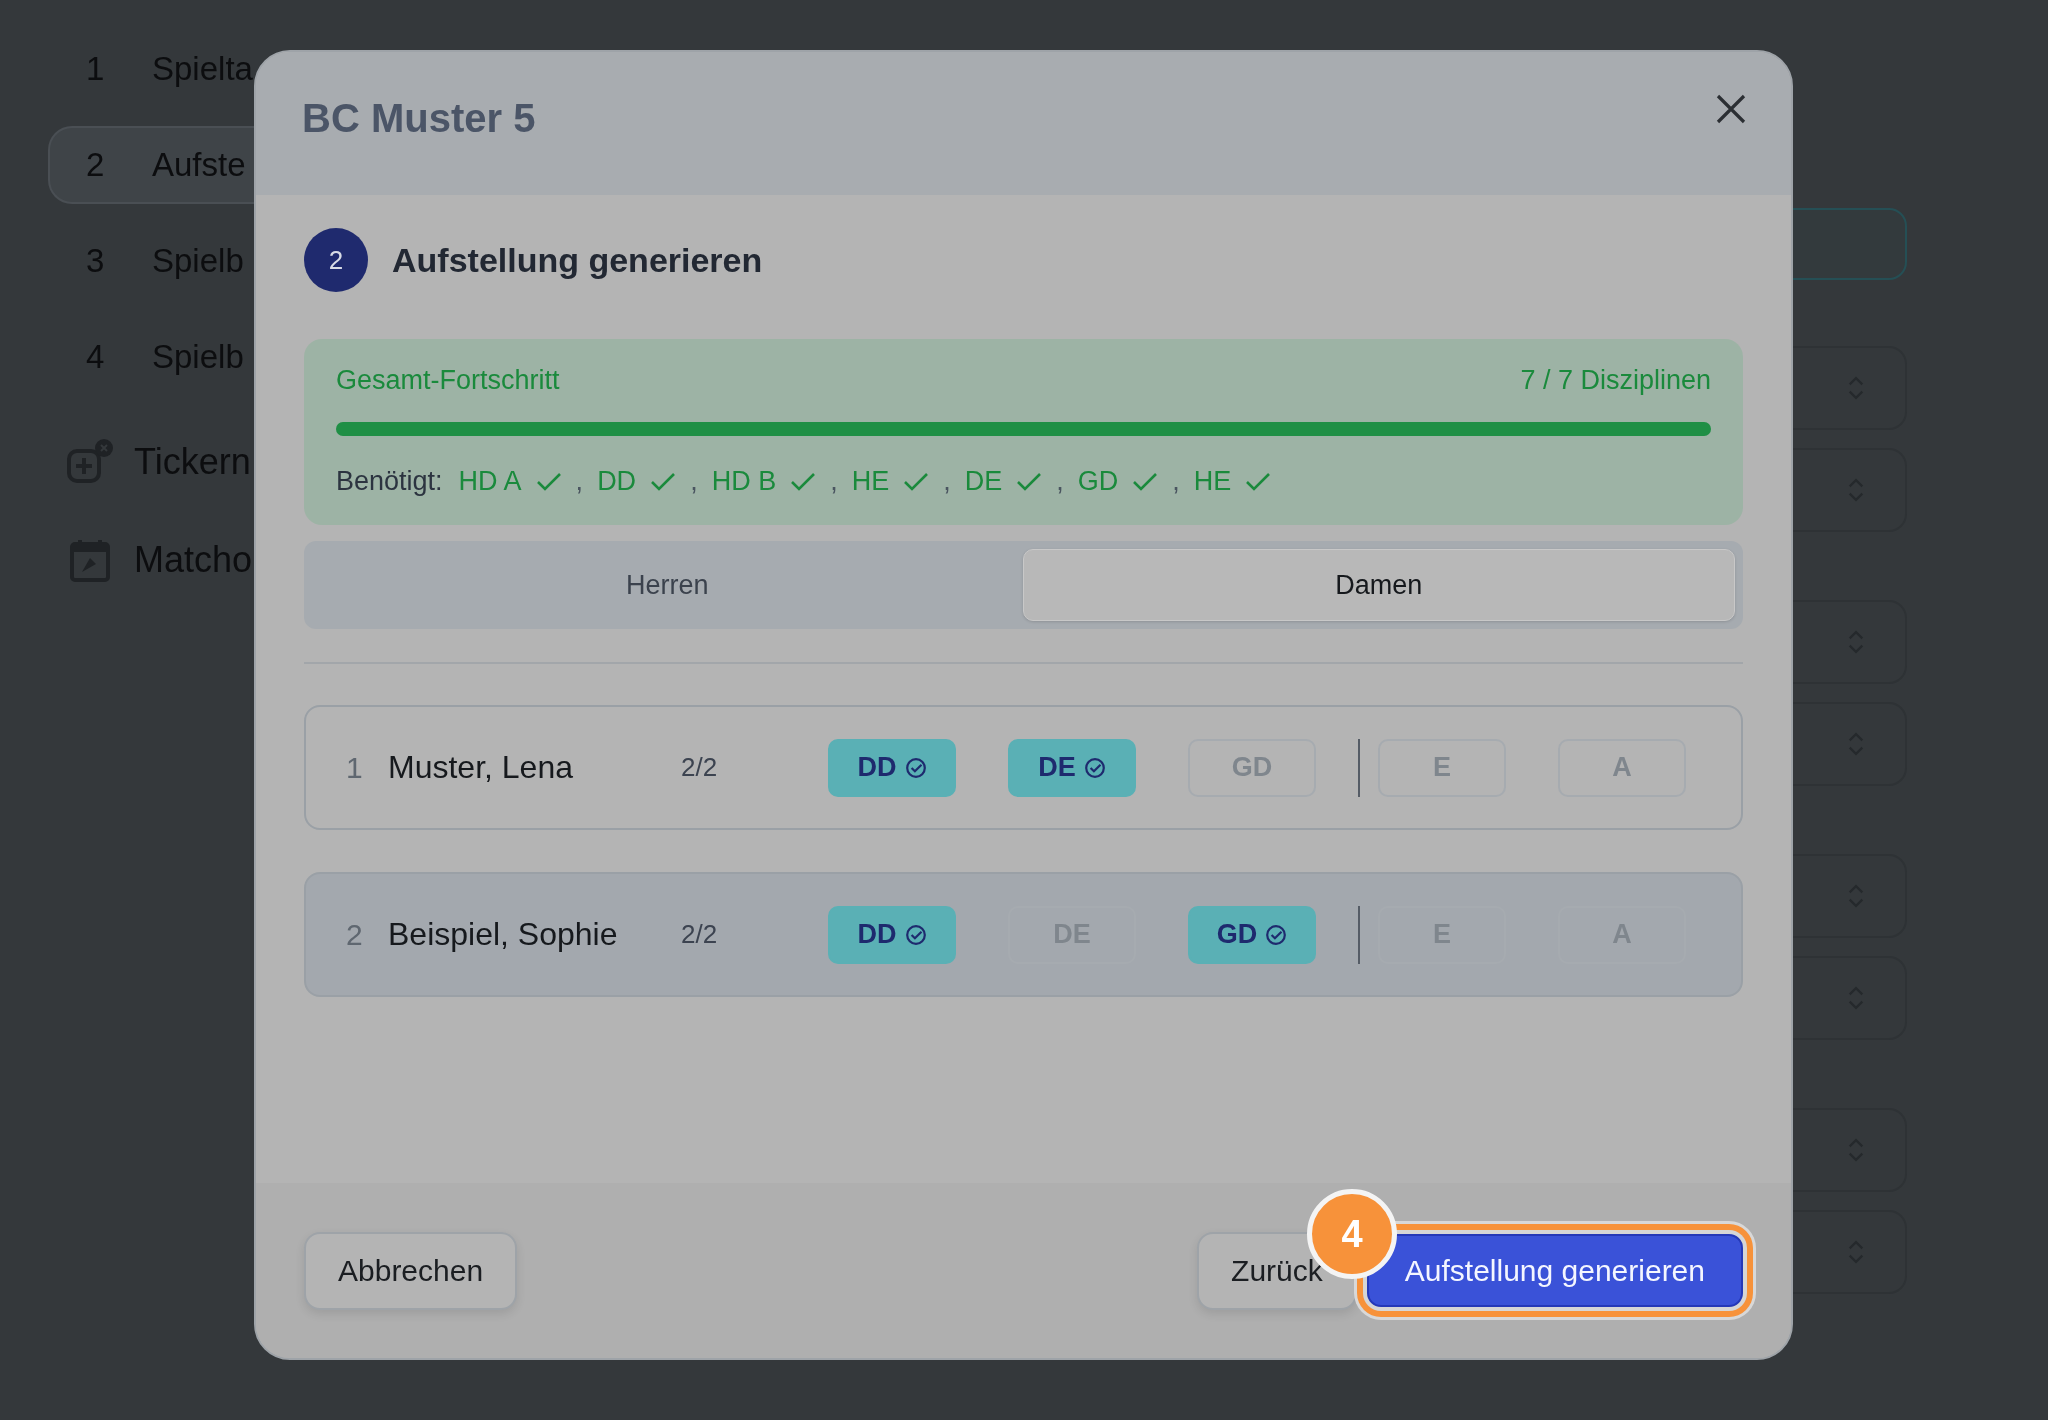  I want to click on required-discipline: DE, so click(983, 481).